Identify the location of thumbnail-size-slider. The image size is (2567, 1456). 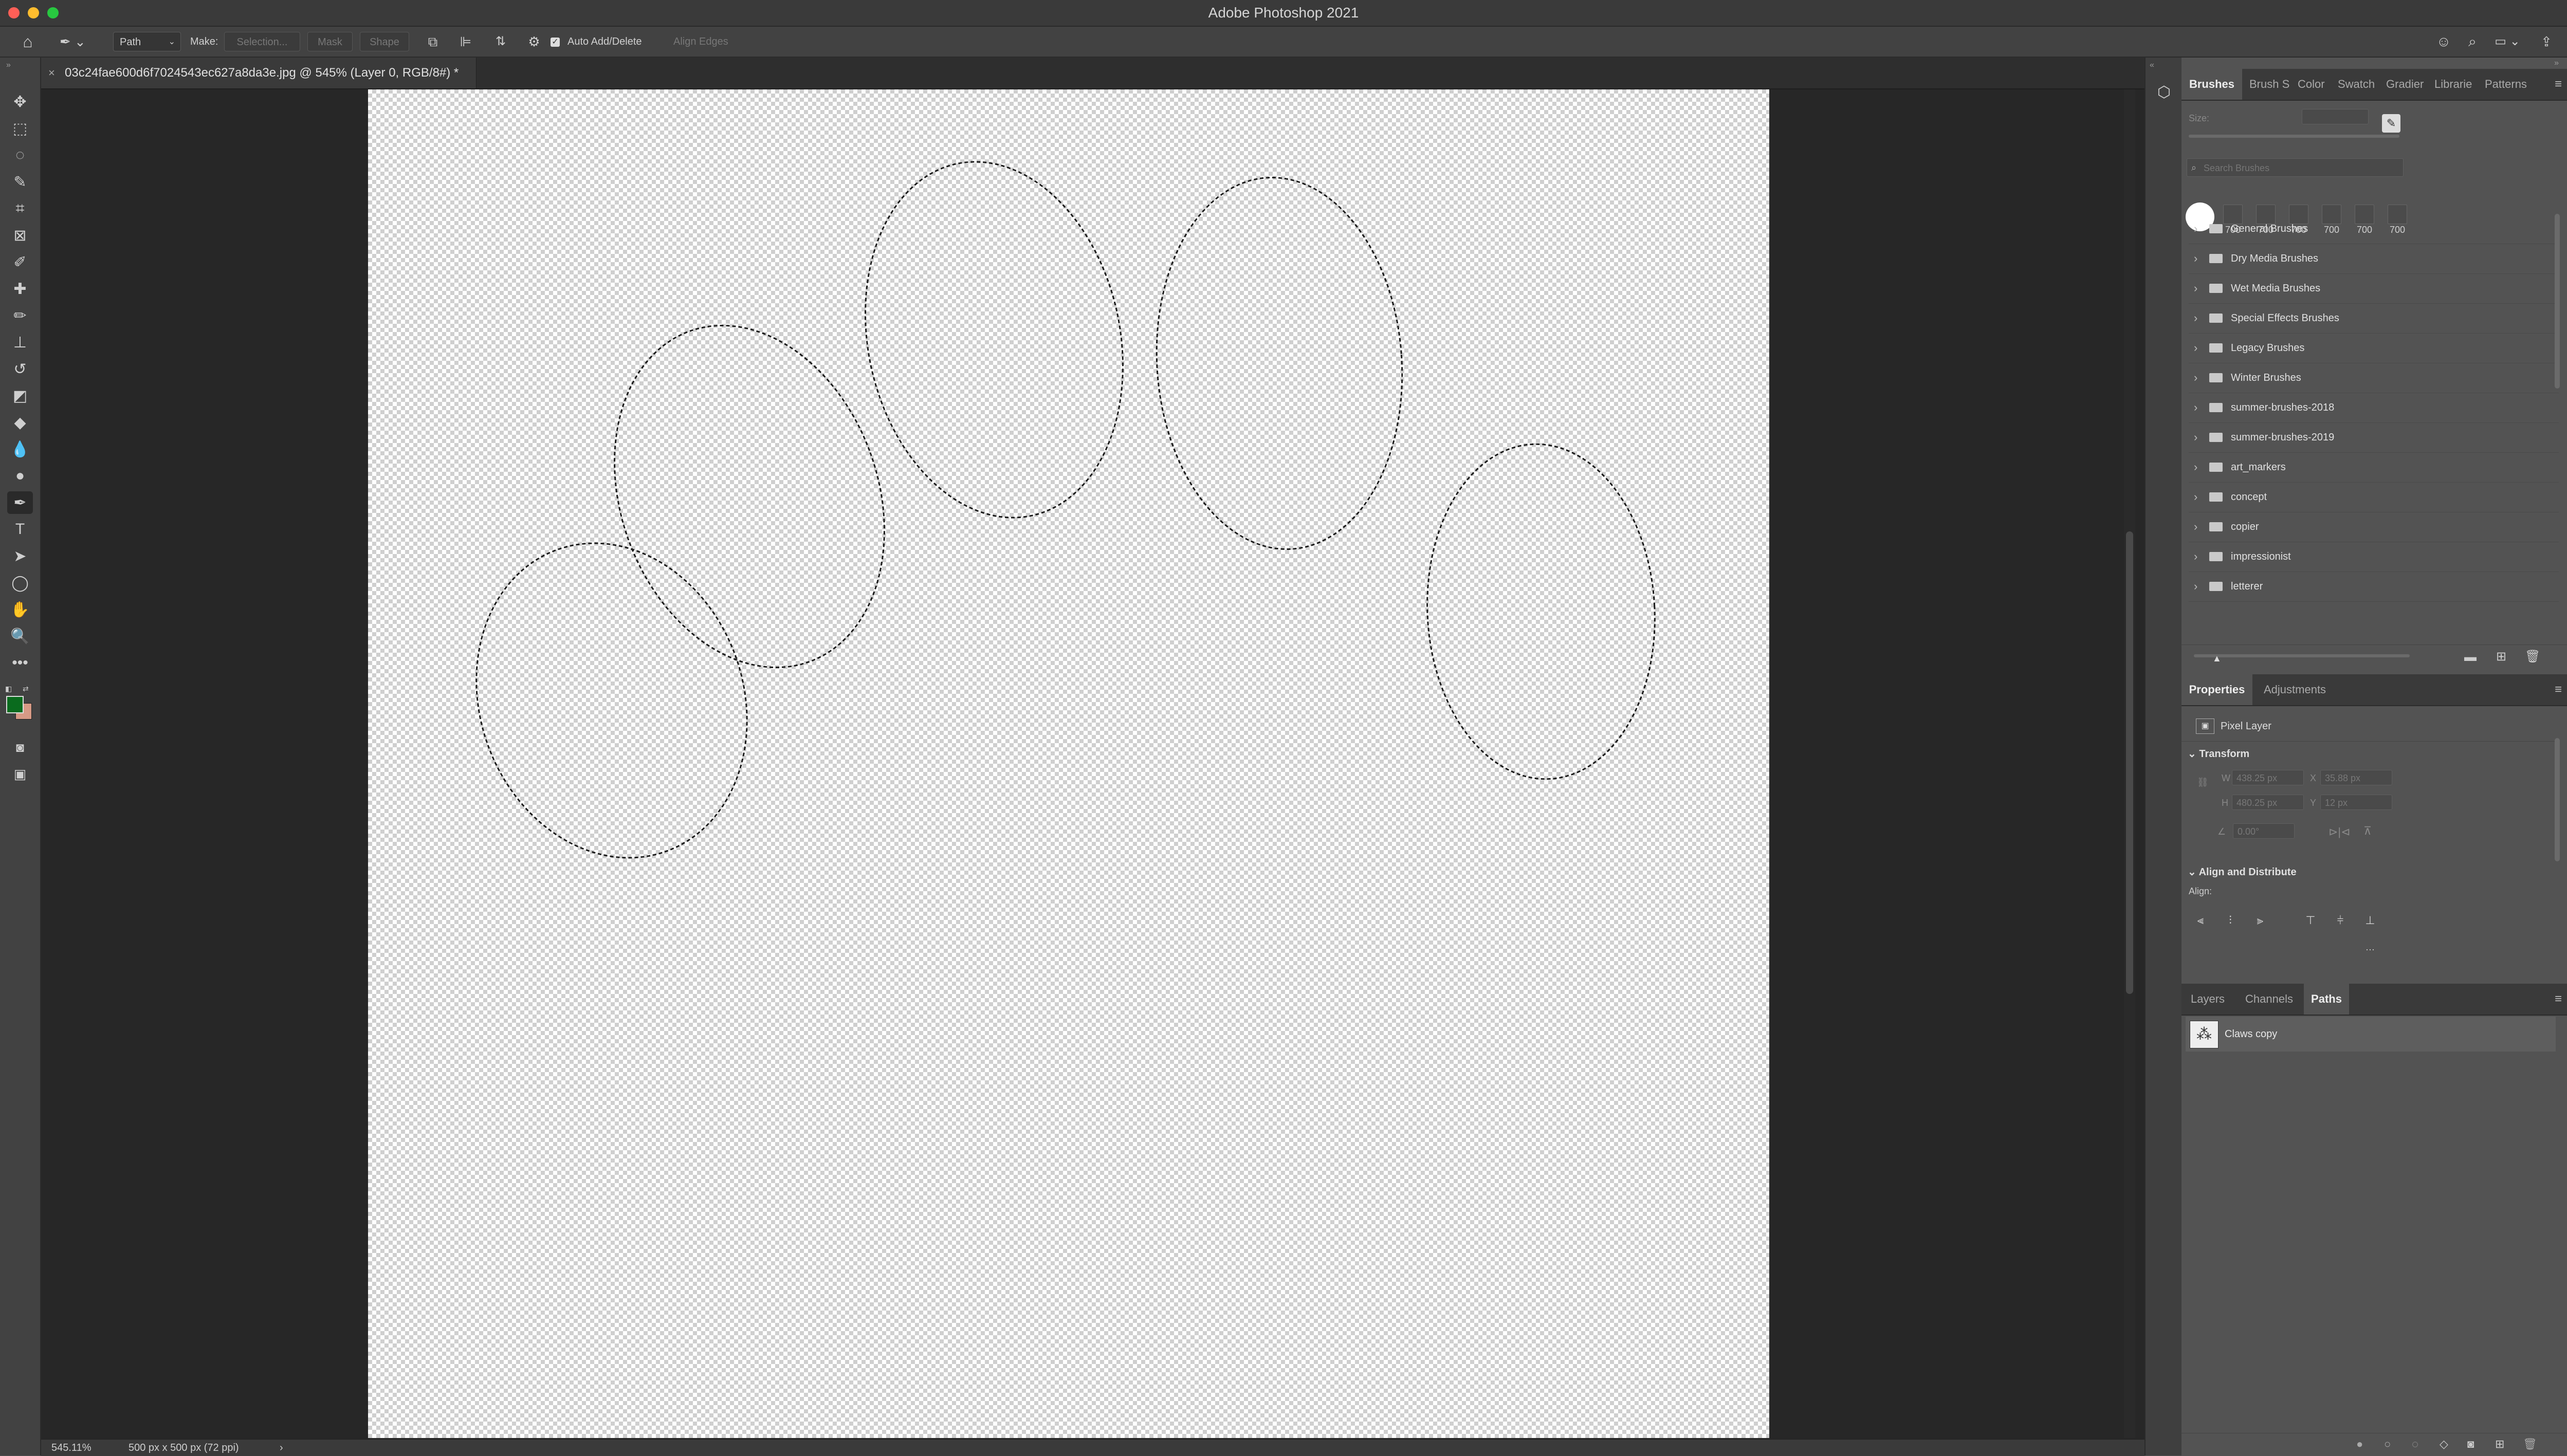
(2302, 656).